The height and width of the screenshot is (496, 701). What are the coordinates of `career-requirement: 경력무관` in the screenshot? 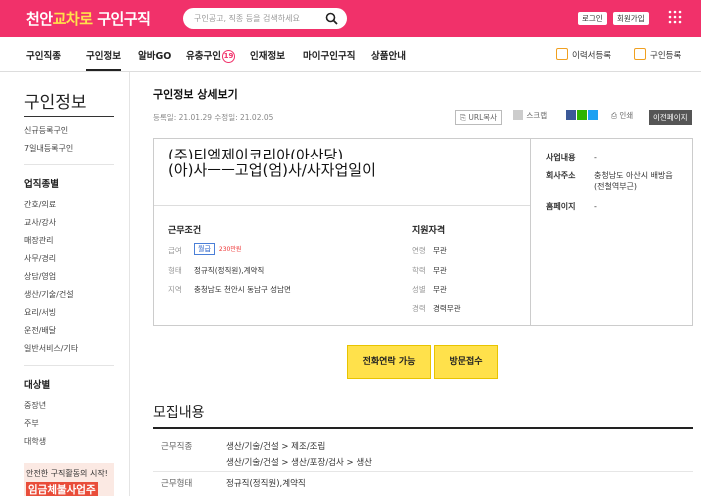 It's located at (447, 308).